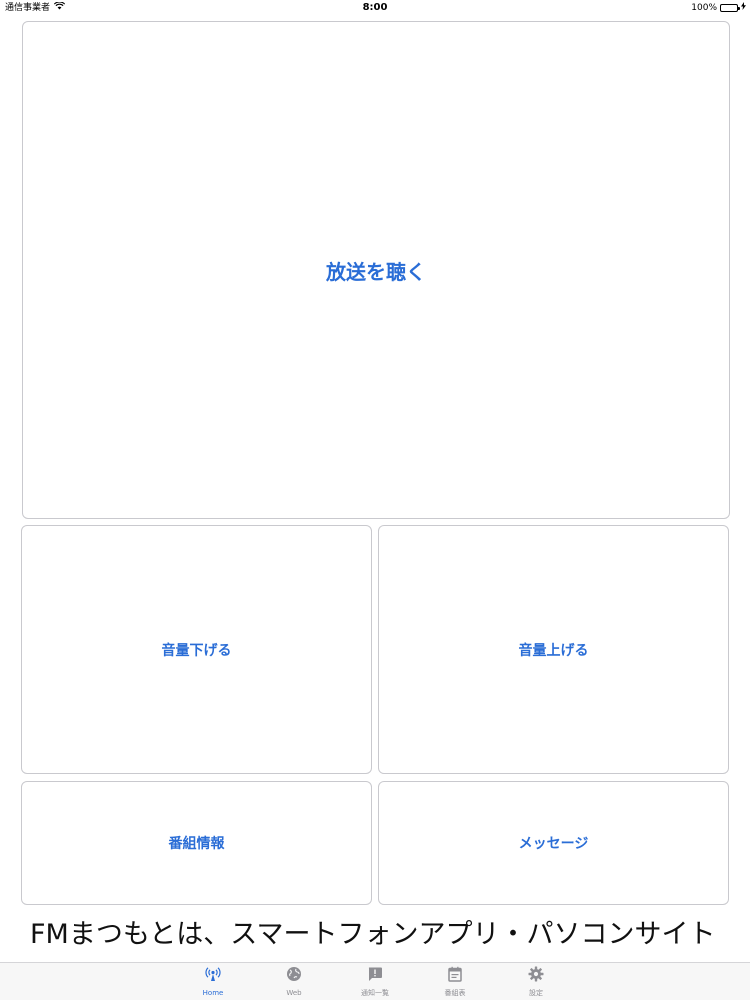 The height and width of the screenshot is (1000, 750). I want to click on volume-up-button: 音量上げる, so click(553, 649).